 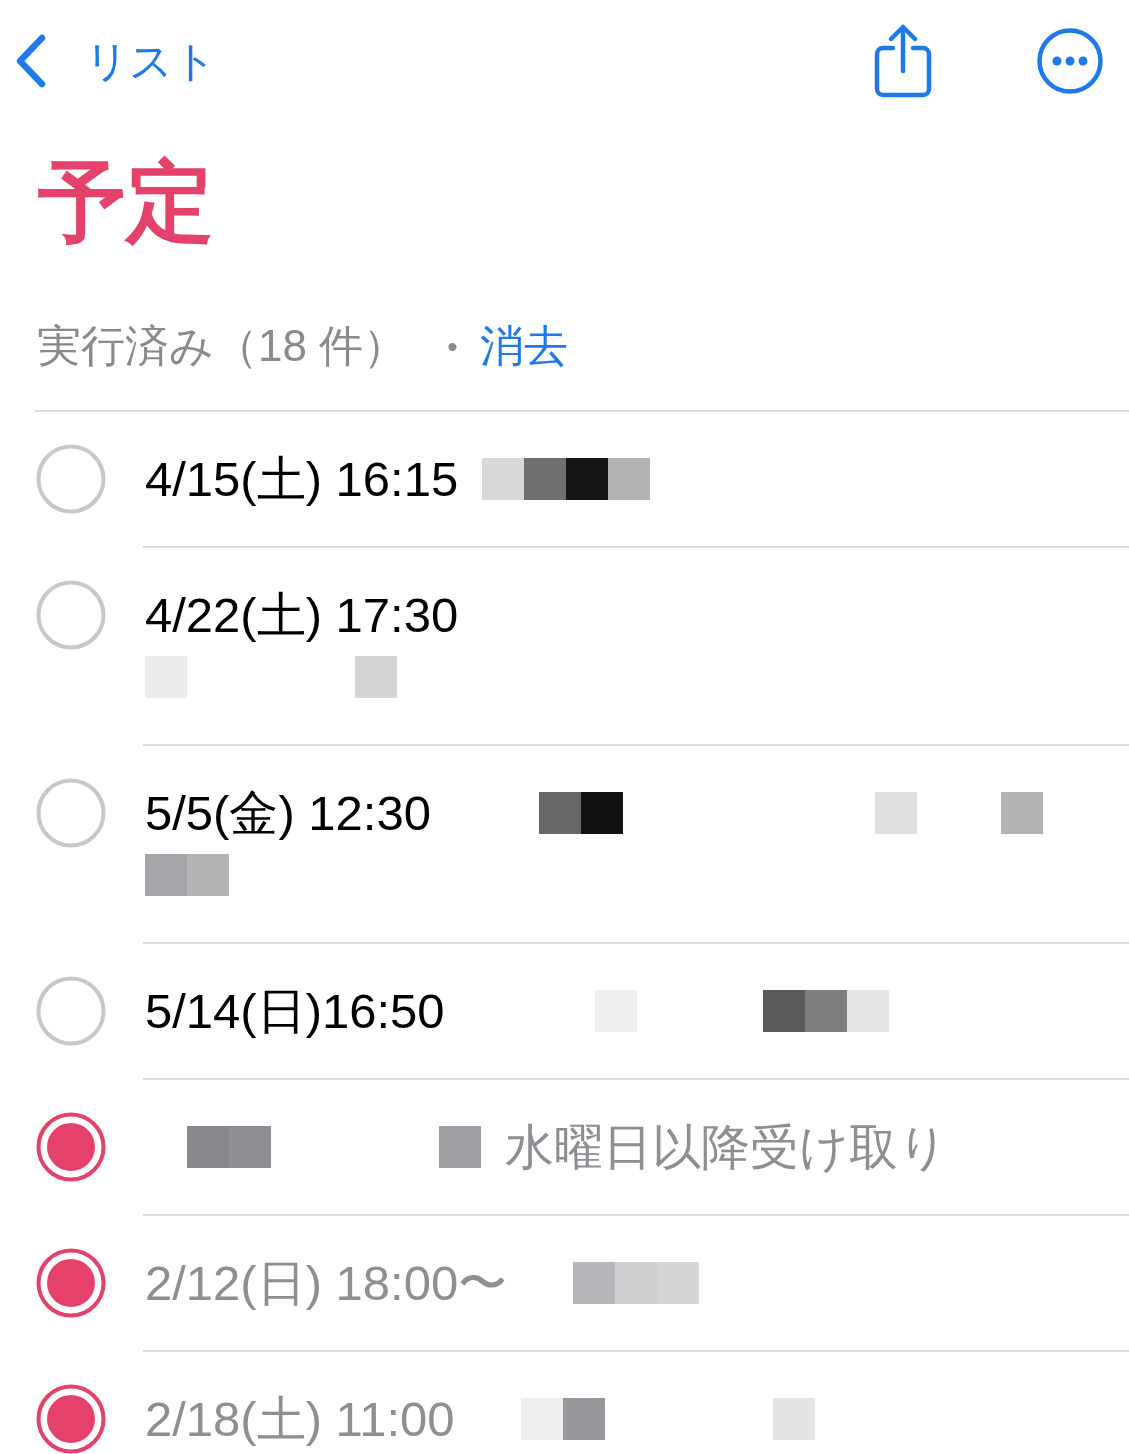 I want to click on reminder-title: 4/22(土) 17:30, so click(x=302, y=615).